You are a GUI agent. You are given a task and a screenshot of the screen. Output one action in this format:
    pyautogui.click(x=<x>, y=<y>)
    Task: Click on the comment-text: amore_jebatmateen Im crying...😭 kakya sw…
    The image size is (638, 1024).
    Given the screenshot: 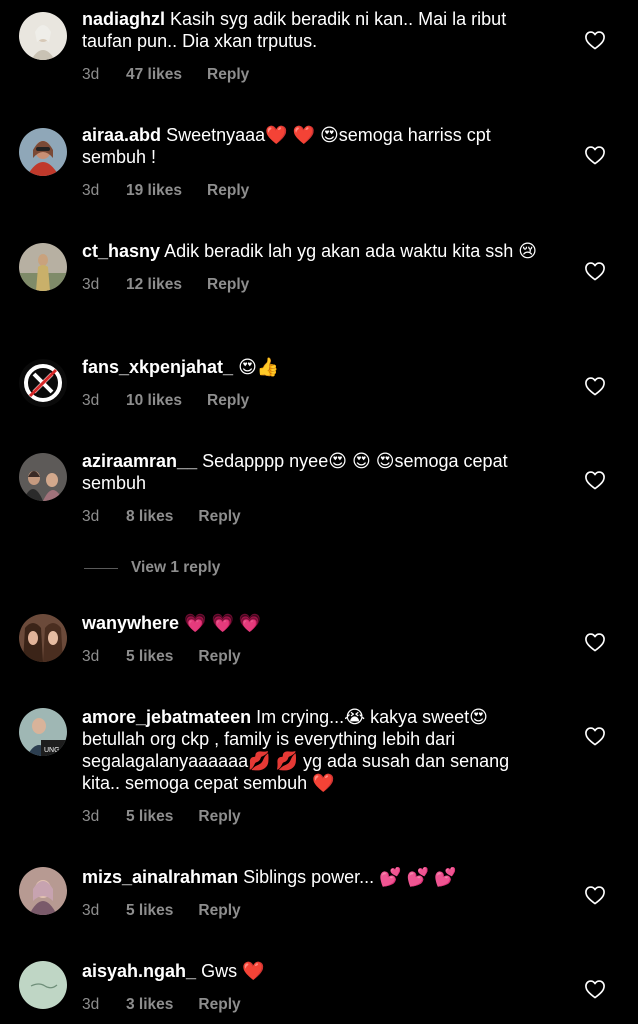 What is the action you would take?
    pyautogui.click(x=317, y=750)
    